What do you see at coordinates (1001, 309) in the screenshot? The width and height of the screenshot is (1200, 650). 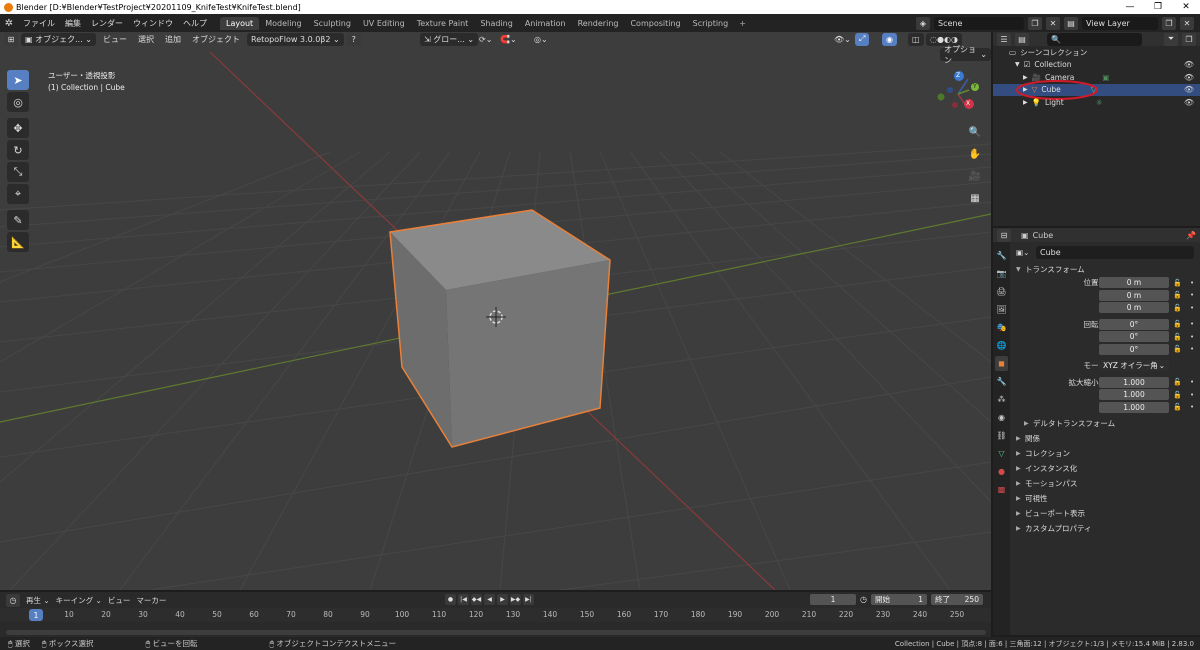 I see `view-layer-tab-icon: 🖼` at bounding box center [1001, 309].